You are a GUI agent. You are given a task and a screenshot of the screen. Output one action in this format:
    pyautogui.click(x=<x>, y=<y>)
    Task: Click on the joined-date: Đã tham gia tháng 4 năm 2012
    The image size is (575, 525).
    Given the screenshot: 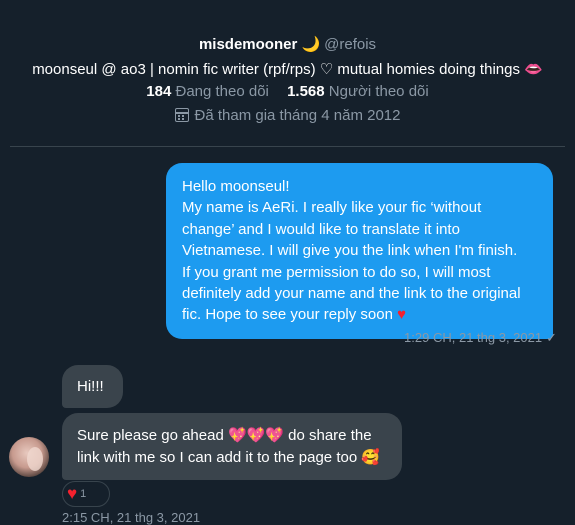 What is the action you would take?
    pyautogui.click(x=287, y=115)
    